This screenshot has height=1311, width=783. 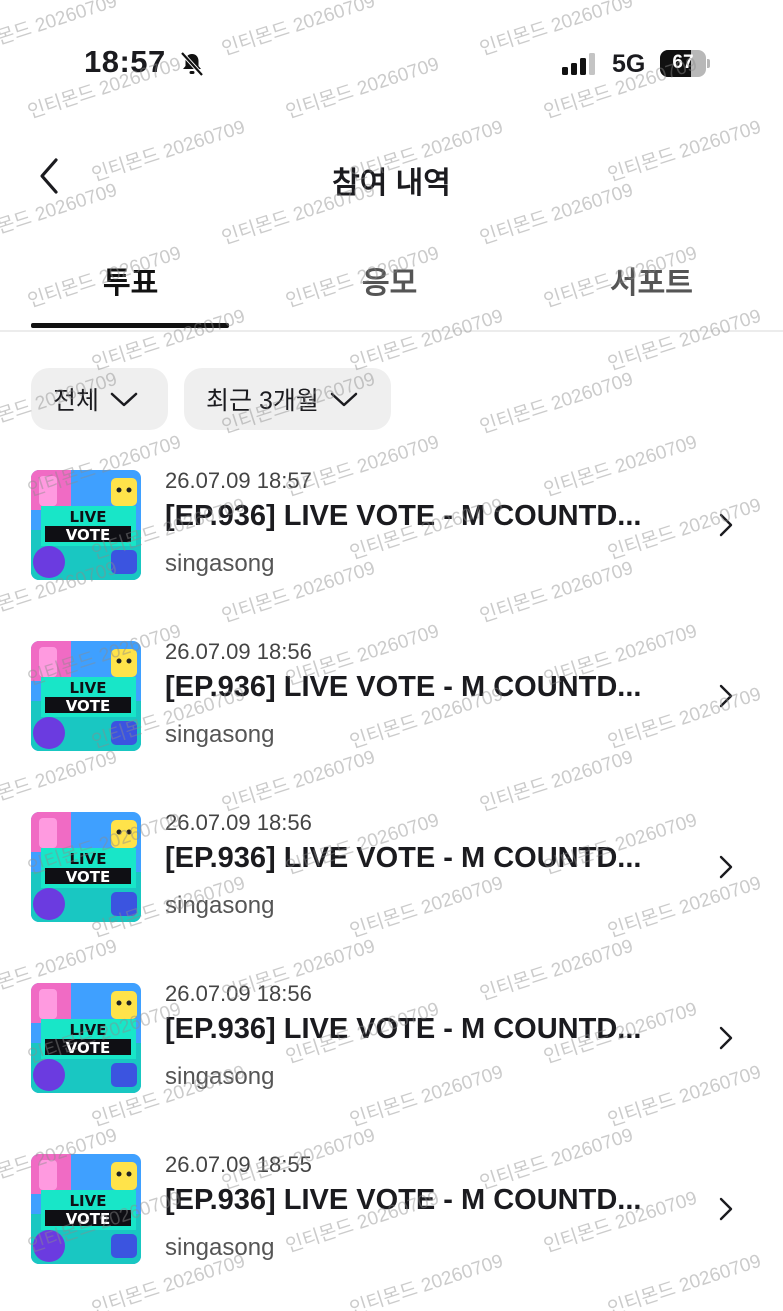 I want to click on network-type: 5G, so click(x=629, y=64).